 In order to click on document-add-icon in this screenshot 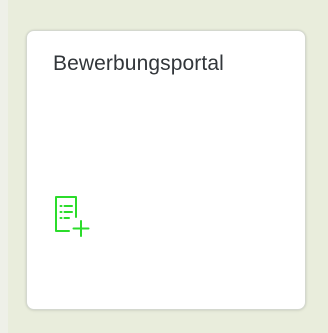, I will do `click(72, 217)`.